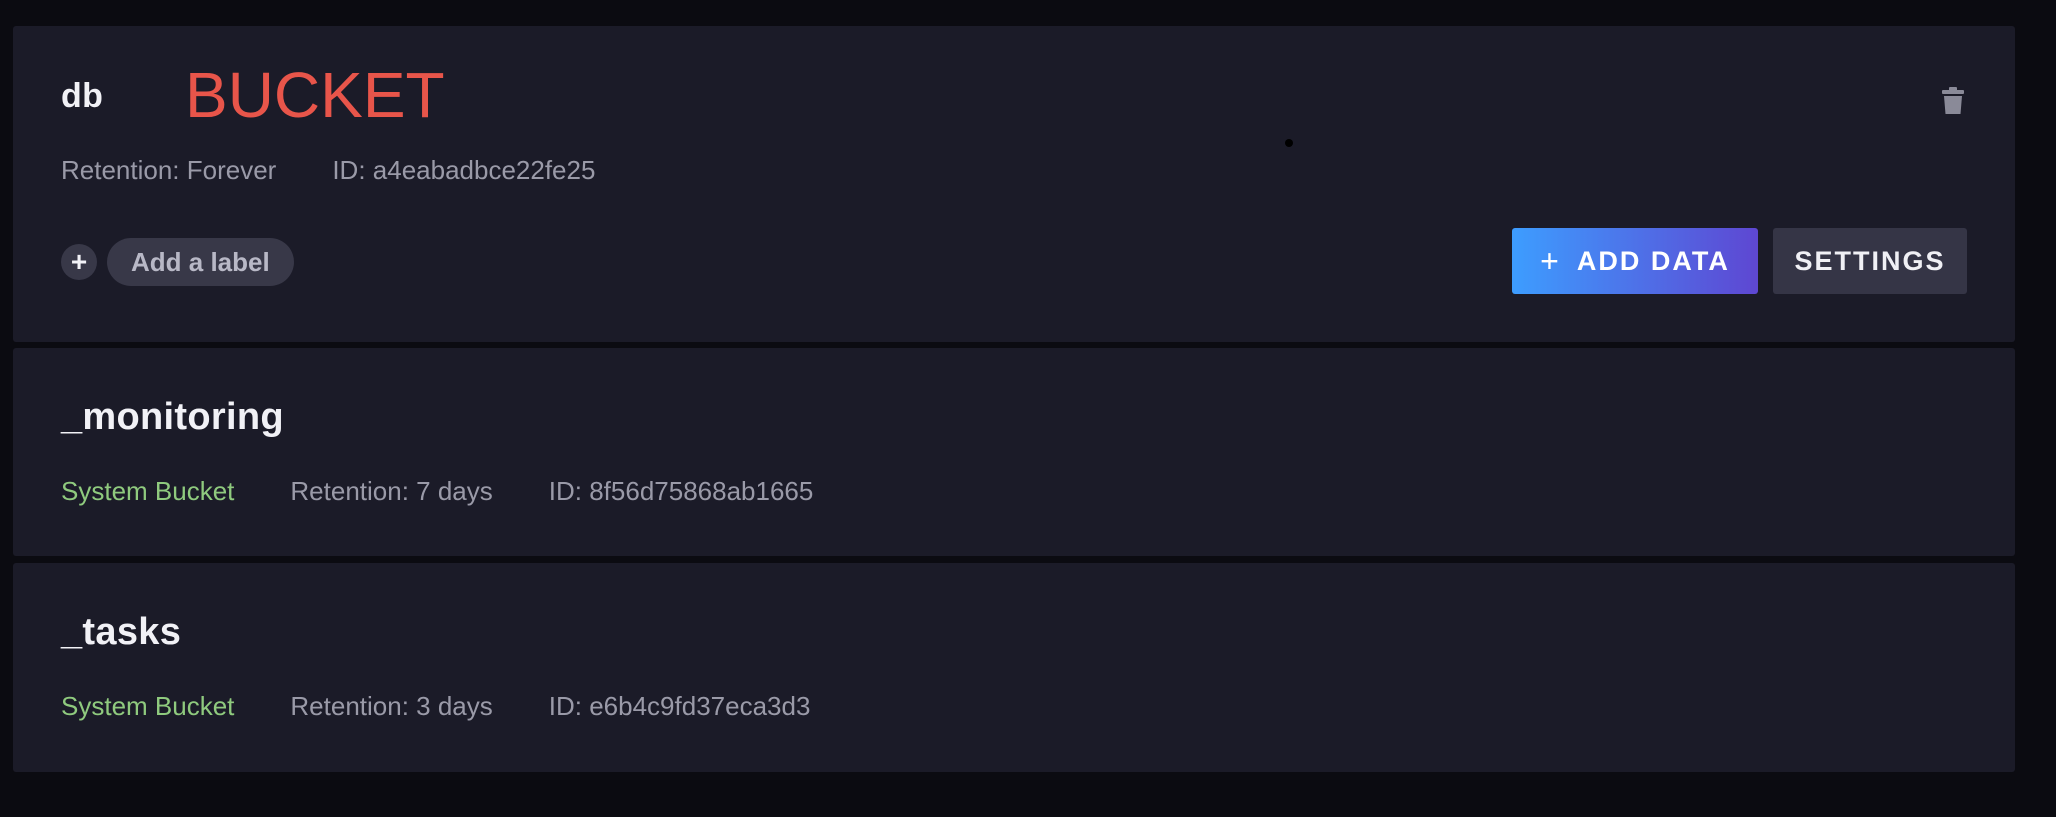 The image size is (2056, 817). What do you see at coordinates (1653, 260) in the screenshot?
I see `add-data-label: ADD DATA` at bounding box center [1653, 260].